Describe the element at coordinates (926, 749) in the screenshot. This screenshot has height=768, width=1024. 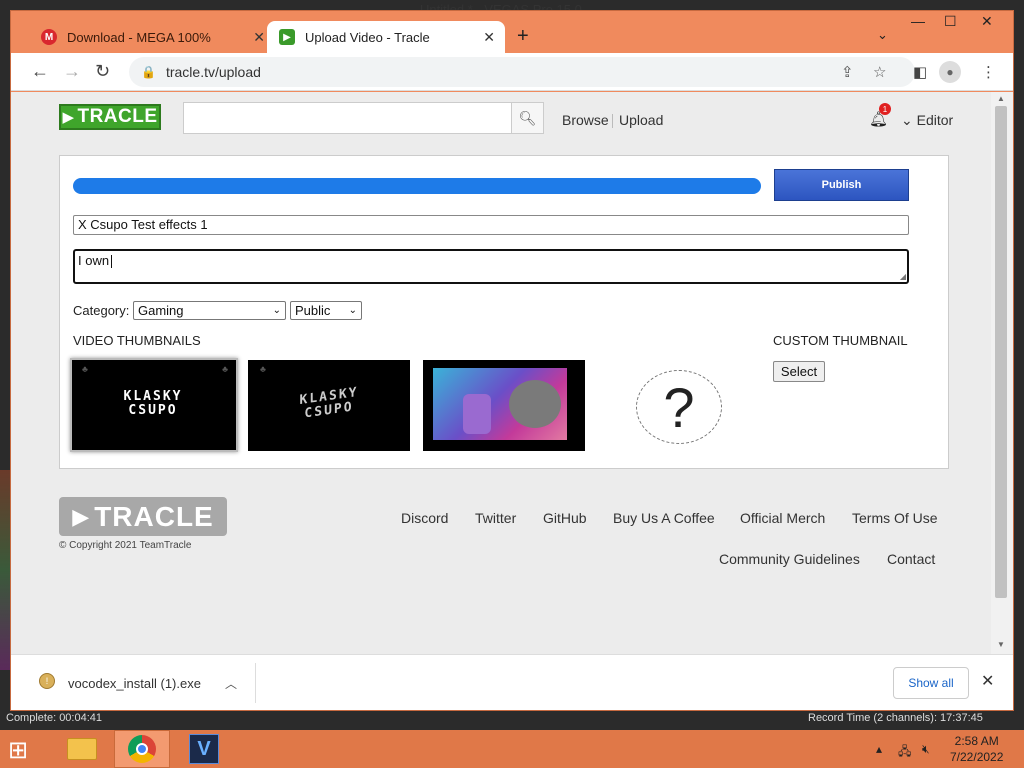
I see `volume-muted-icon: 🔇︎` at that location.